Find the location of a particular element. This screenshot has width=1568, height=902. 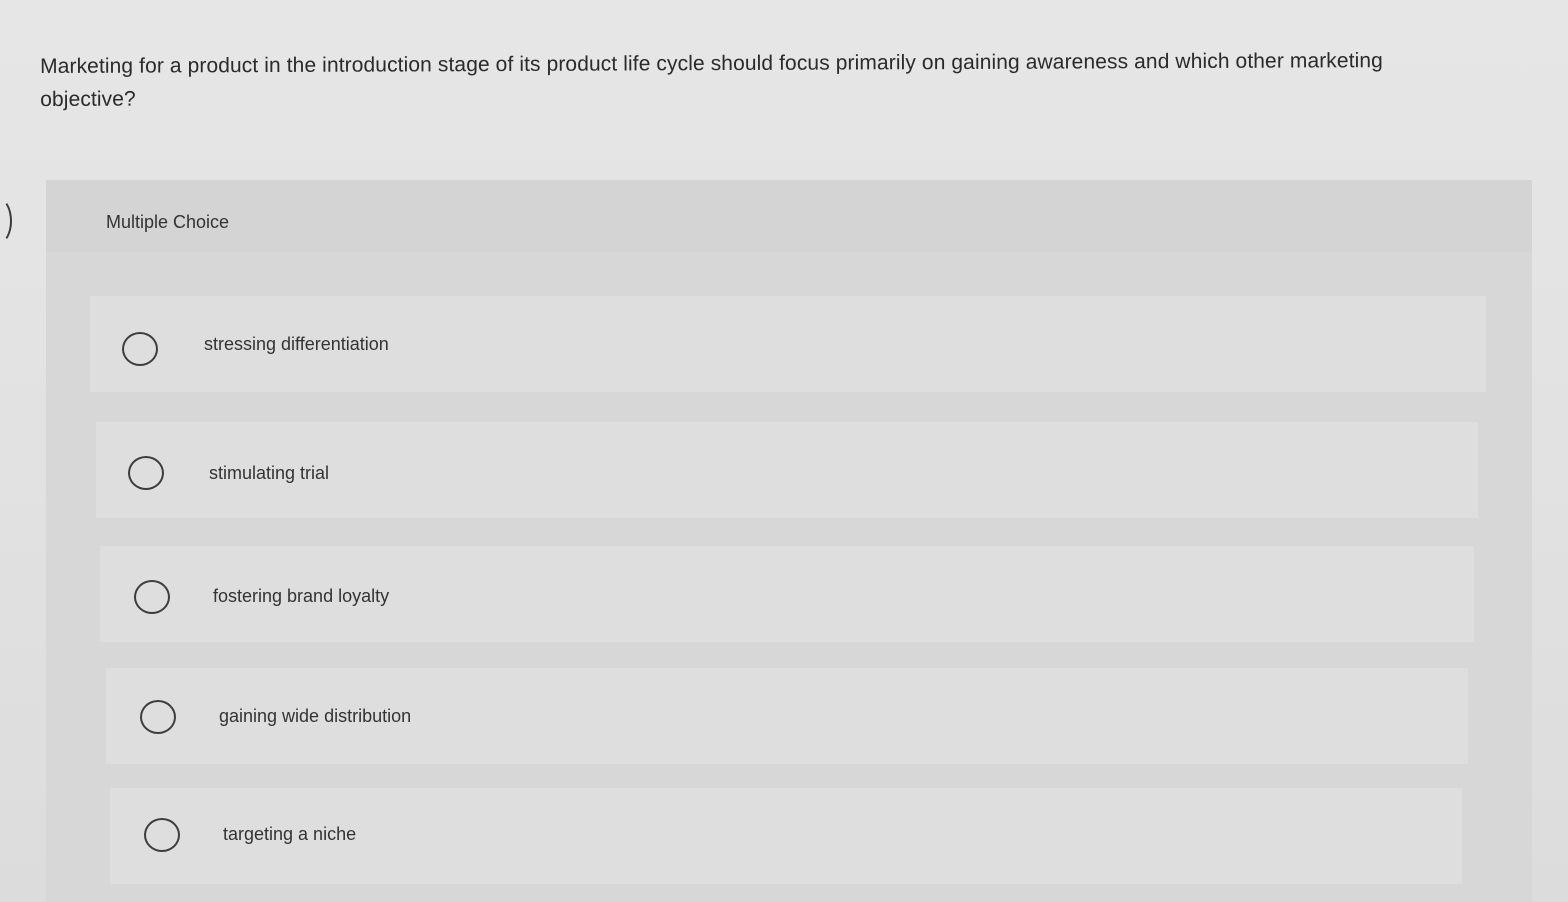

option-label: stressing differentiation is located at coordinates (296, 344).